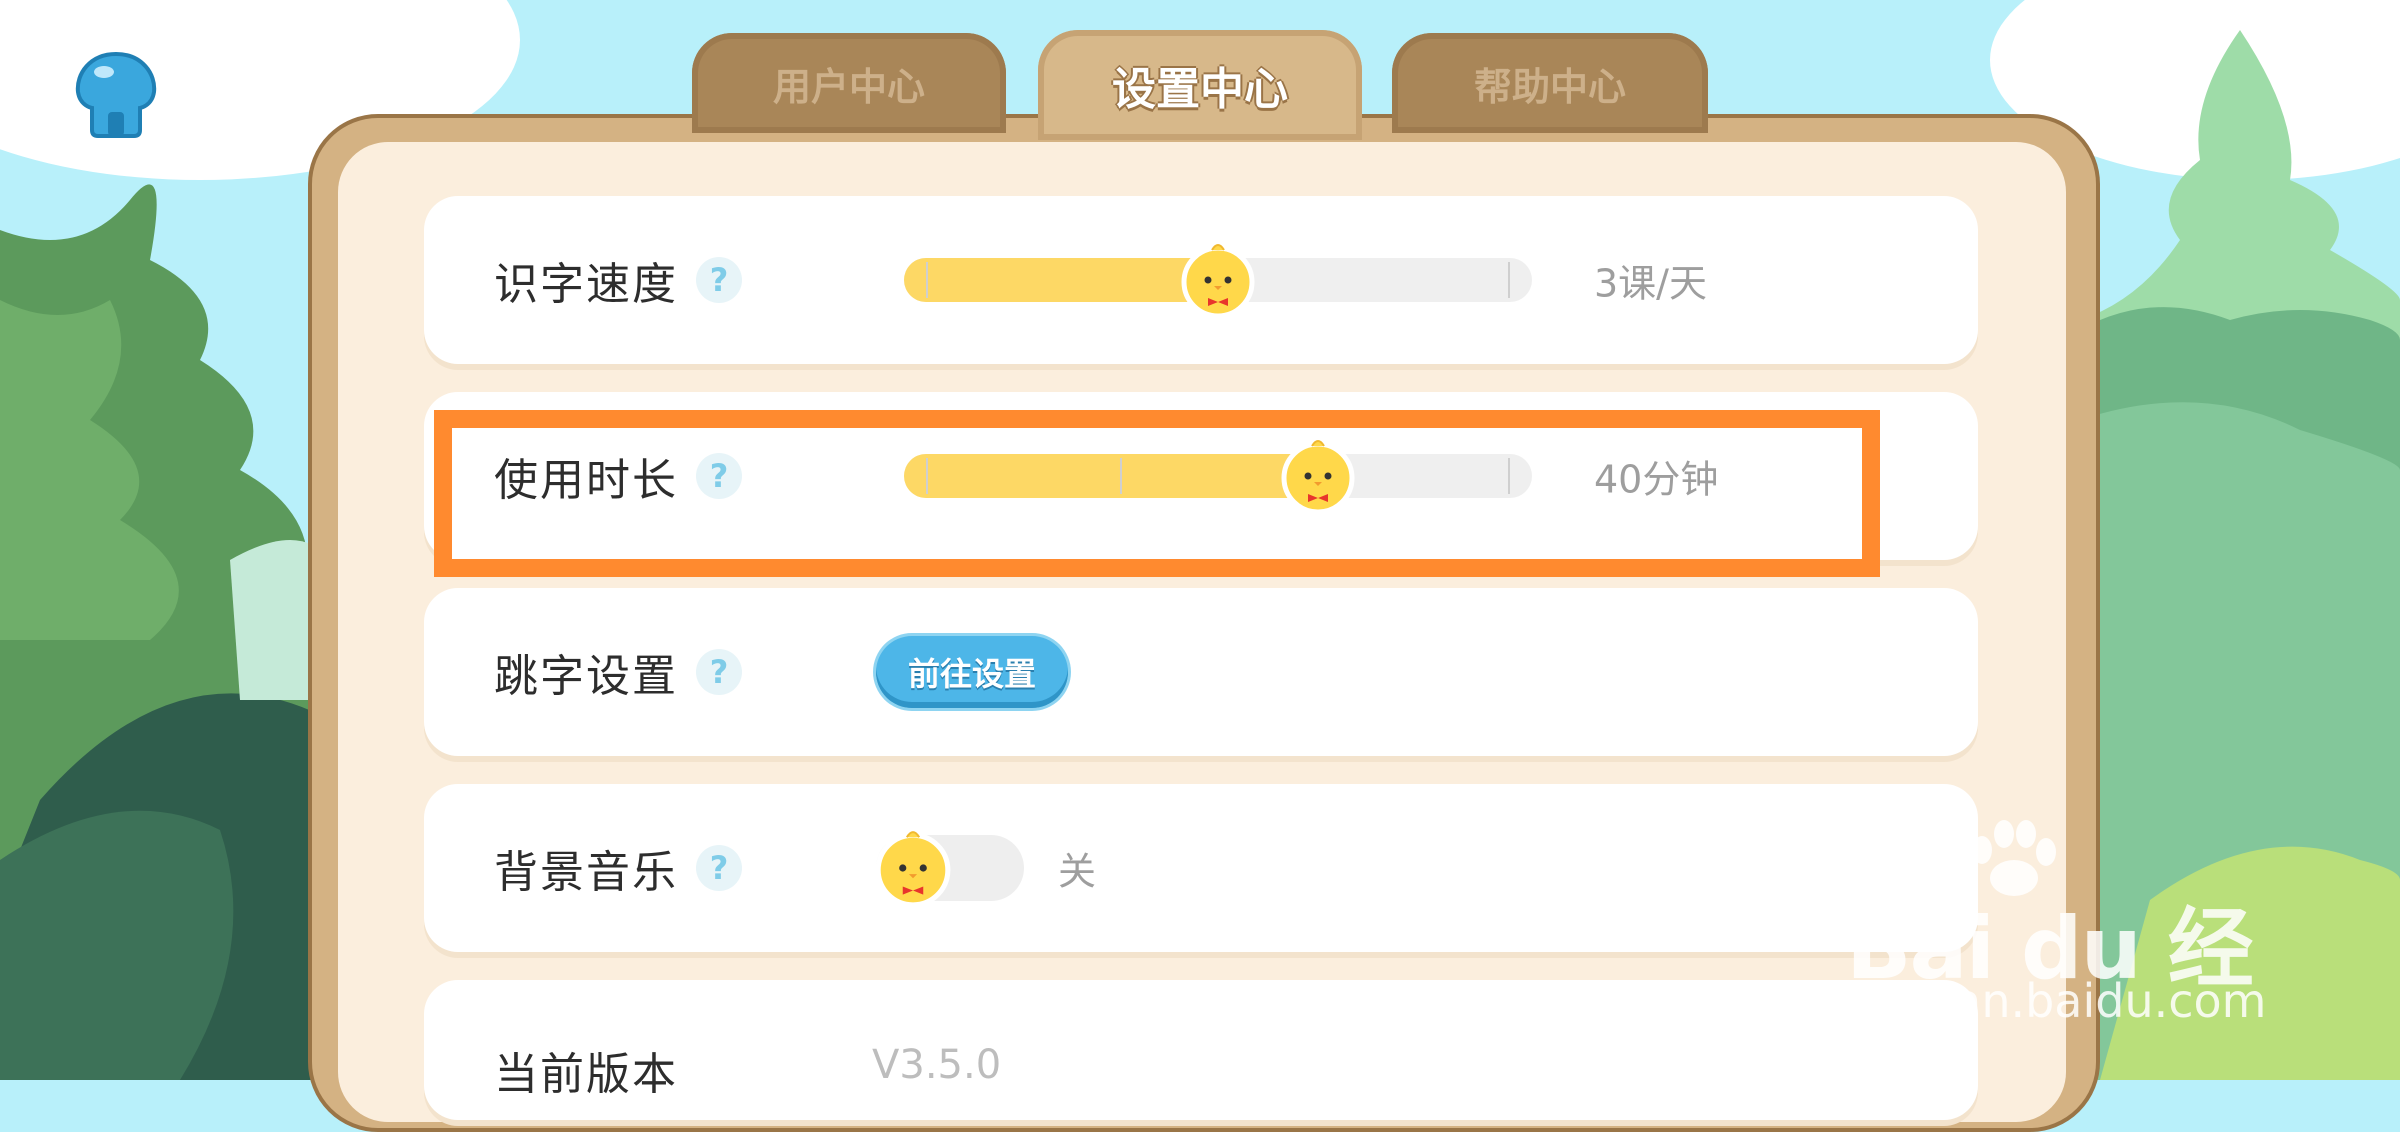  I want to click on speed-slider, so click(1218, 281).